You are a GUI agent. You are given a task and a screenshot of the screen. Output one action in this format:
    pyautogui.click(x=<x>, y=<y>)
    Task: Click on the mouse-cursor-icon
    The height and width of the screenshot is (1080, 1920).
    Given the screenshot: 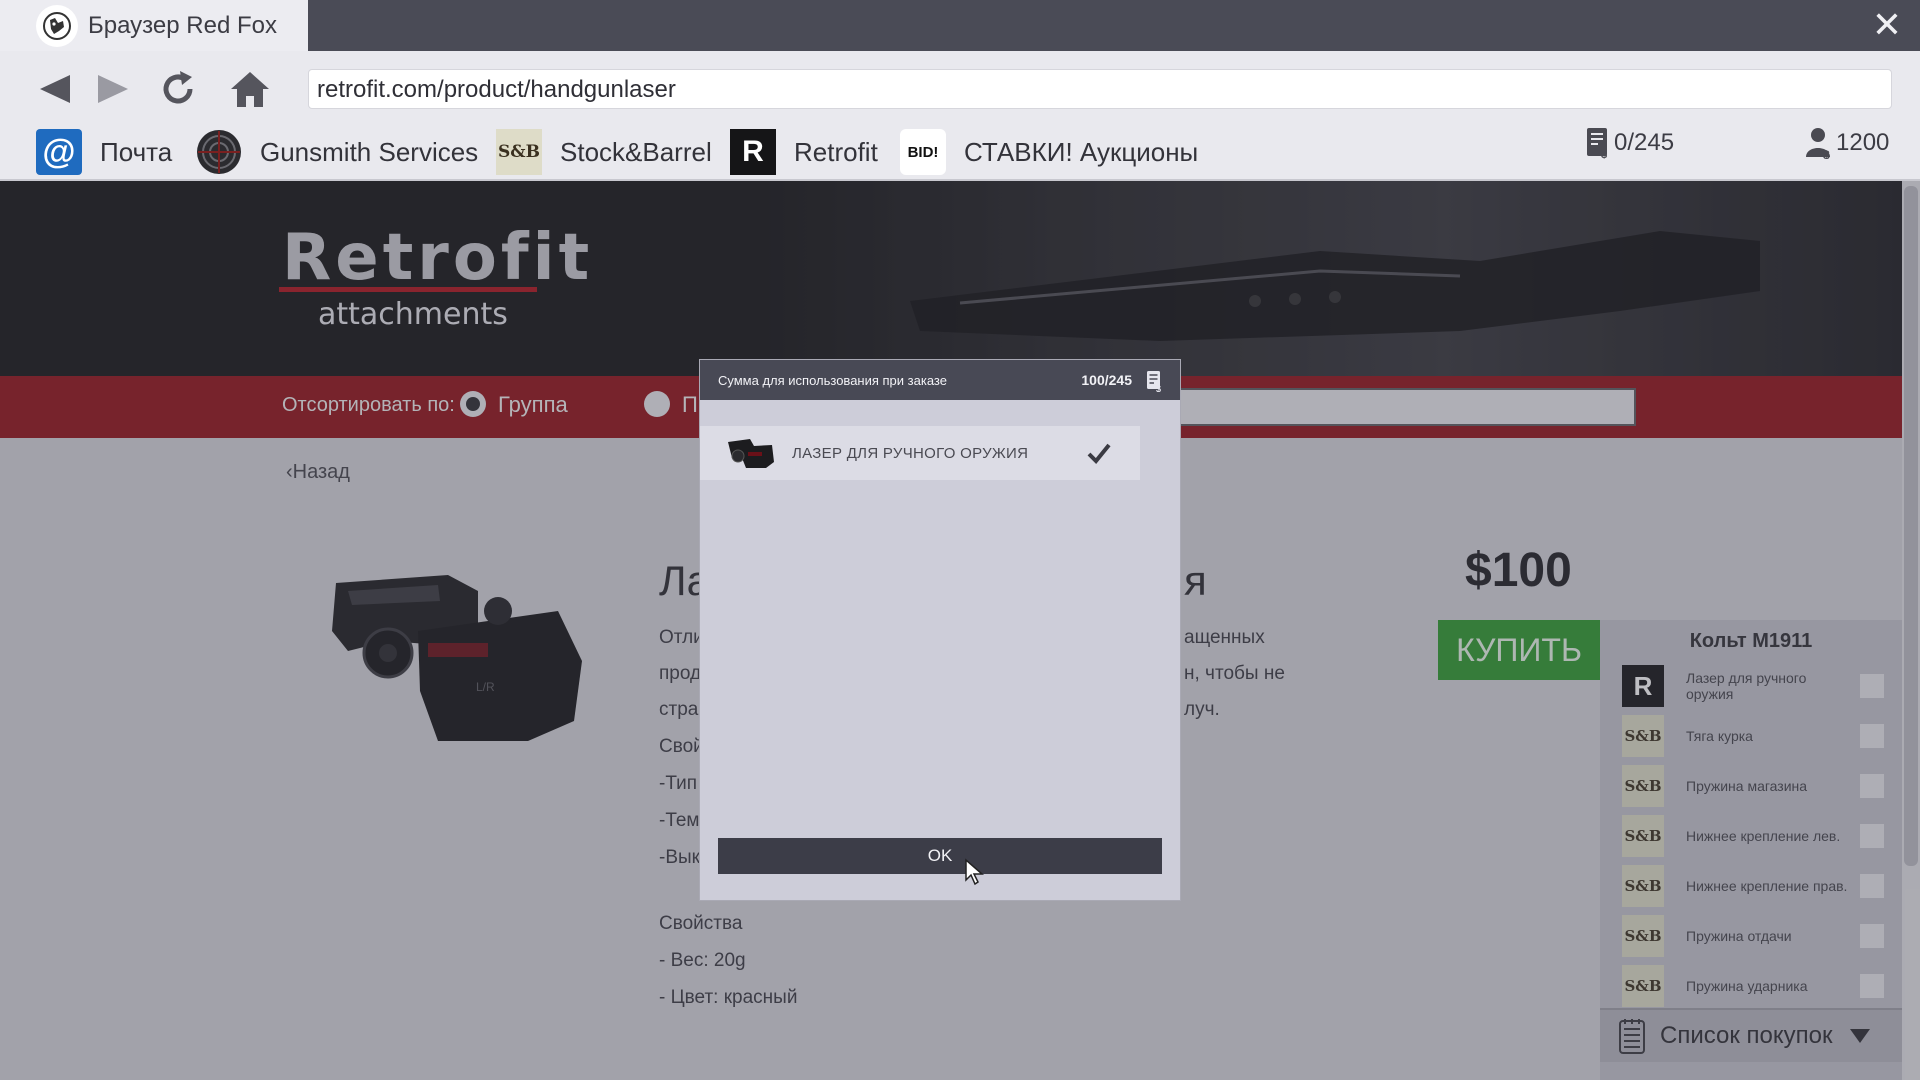 What is the action you would take?
    pyautogui.click(x=974, y=872)
    